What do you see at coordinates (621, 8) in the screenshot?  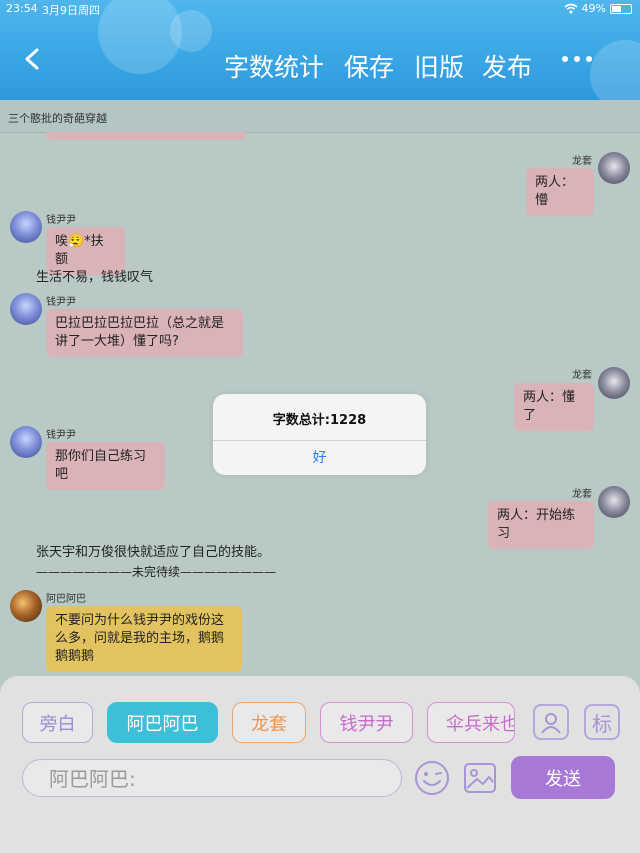 I see `battery-icon` at bounding box center [621, 8].